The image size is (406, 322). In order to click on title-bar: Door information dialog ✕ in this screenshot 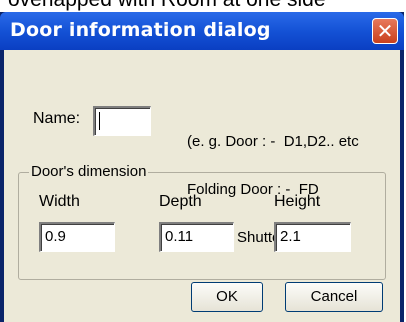, I will do `click(202, 31)`.